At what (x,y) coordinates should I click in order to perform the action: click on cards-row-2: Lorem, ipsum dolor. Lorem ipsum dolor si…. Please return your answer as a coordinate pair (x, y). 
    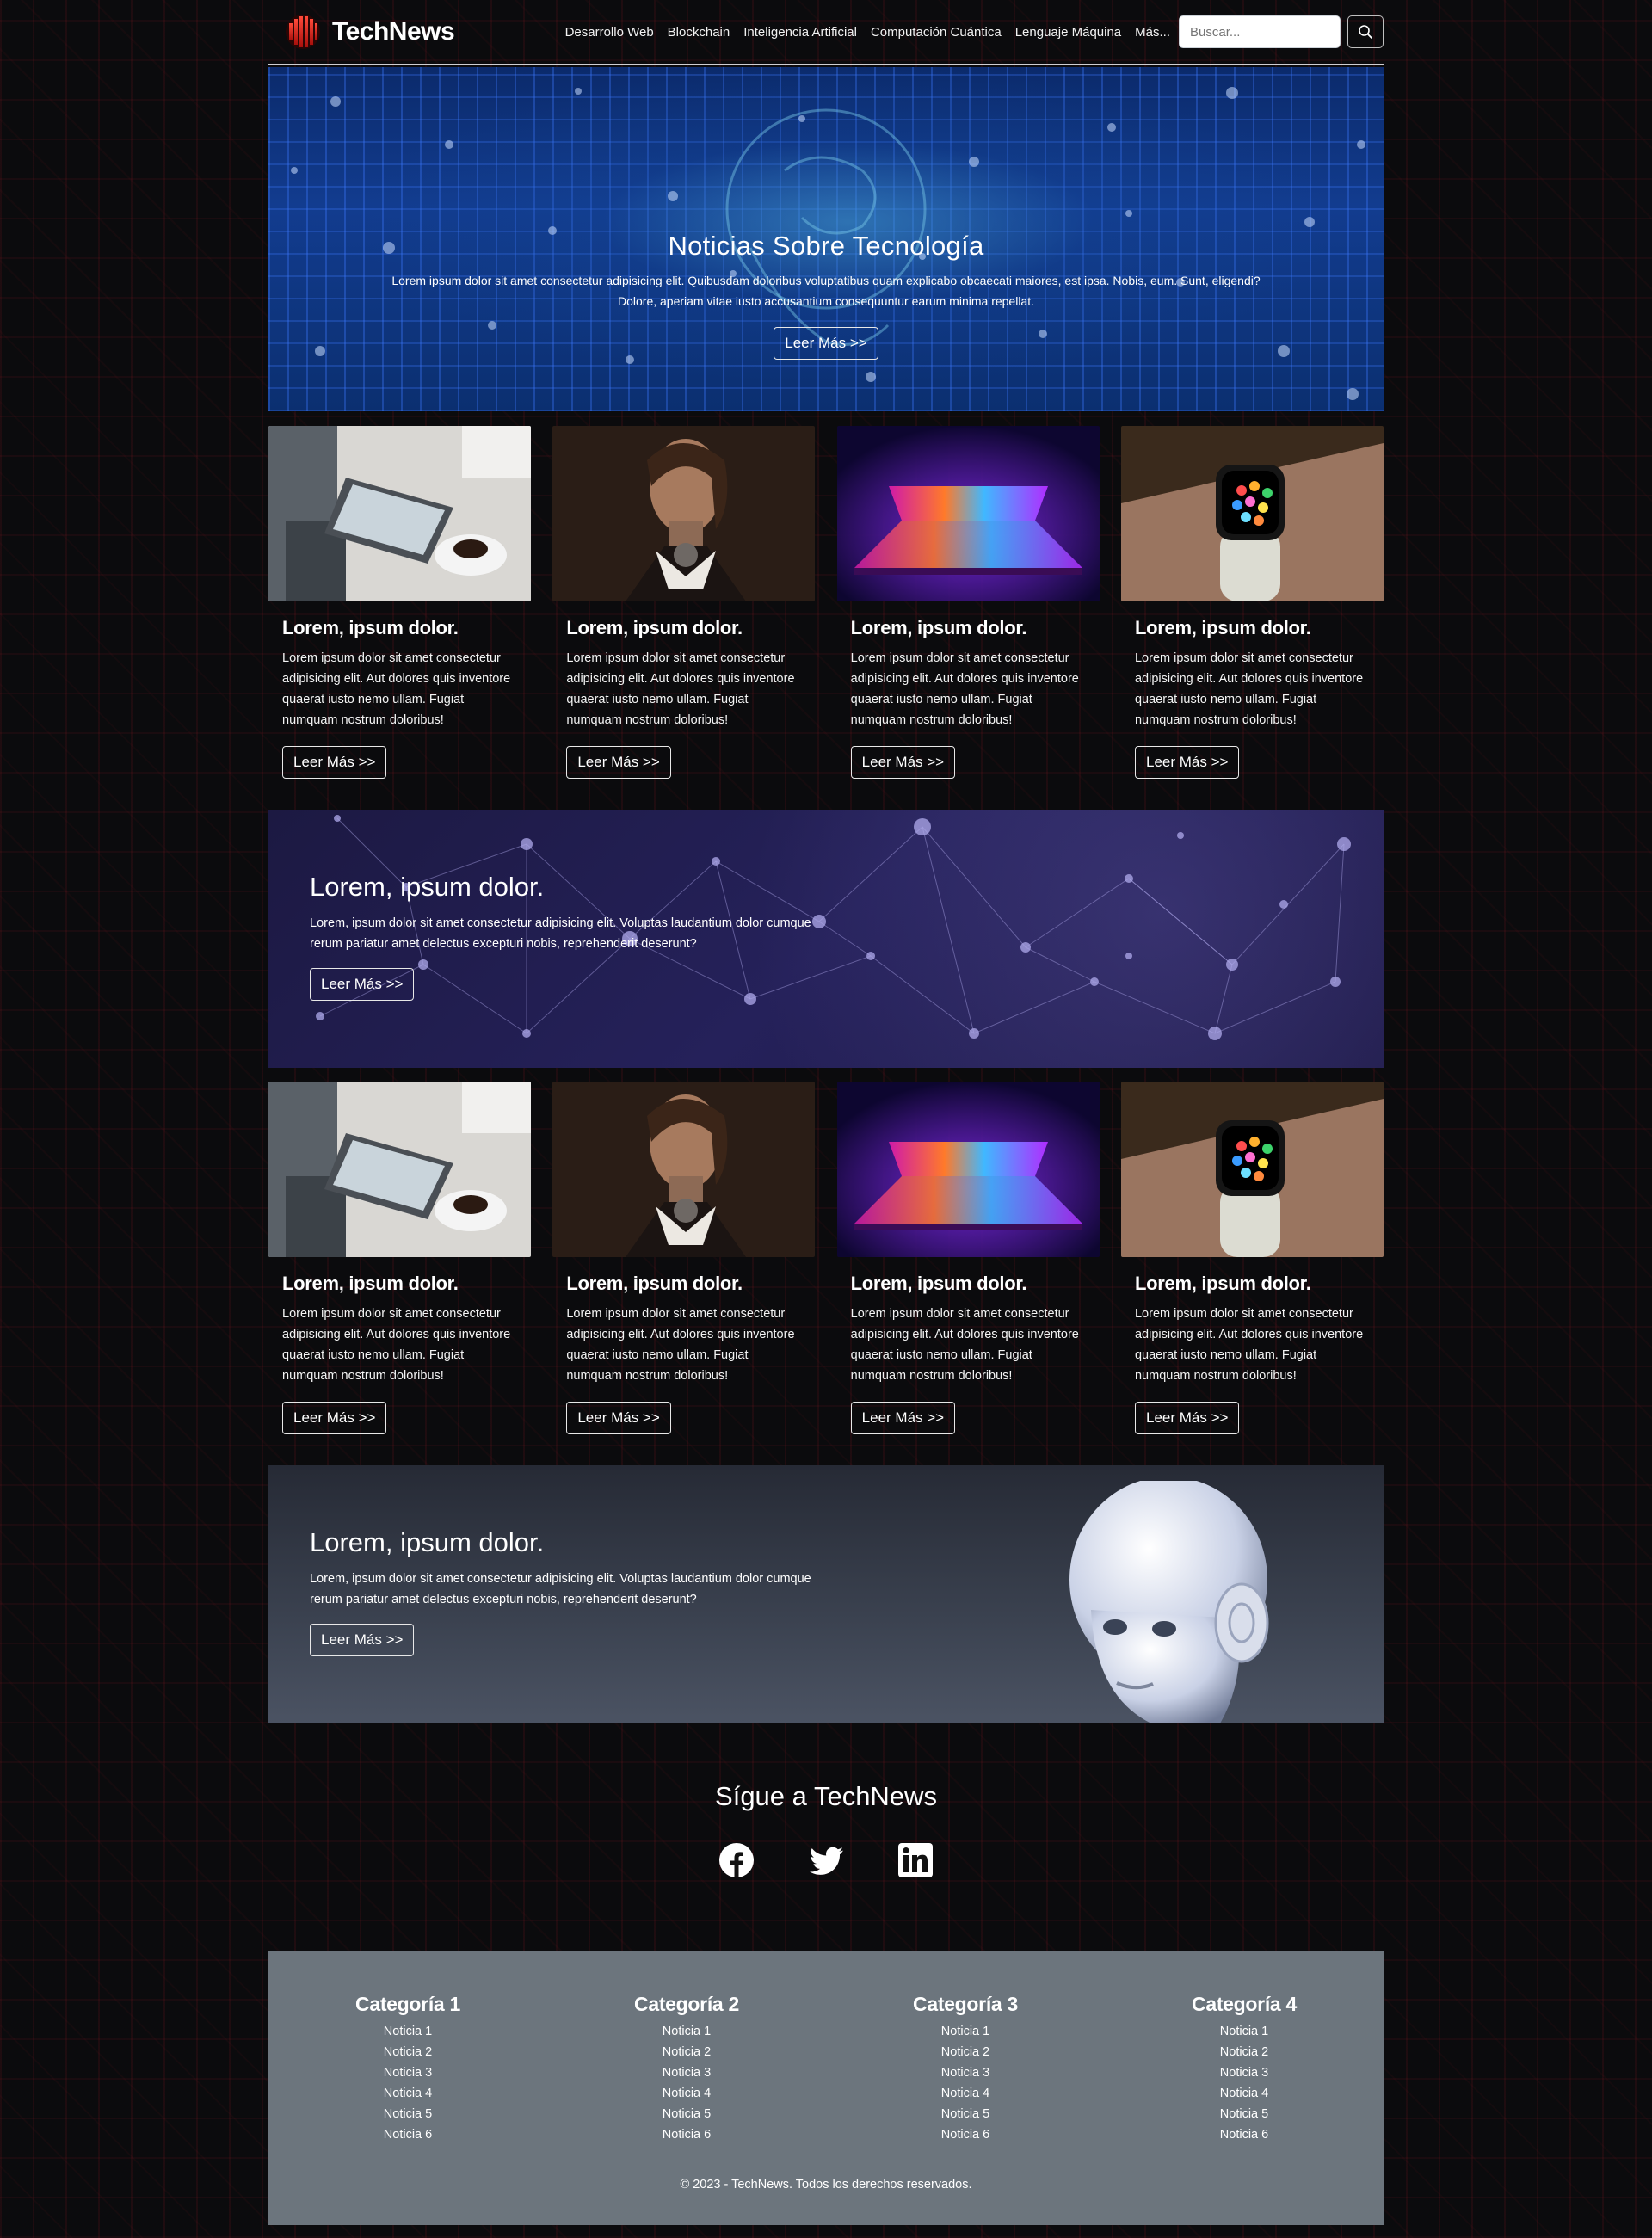
    Looking at the image, I should click on (826, 1258).